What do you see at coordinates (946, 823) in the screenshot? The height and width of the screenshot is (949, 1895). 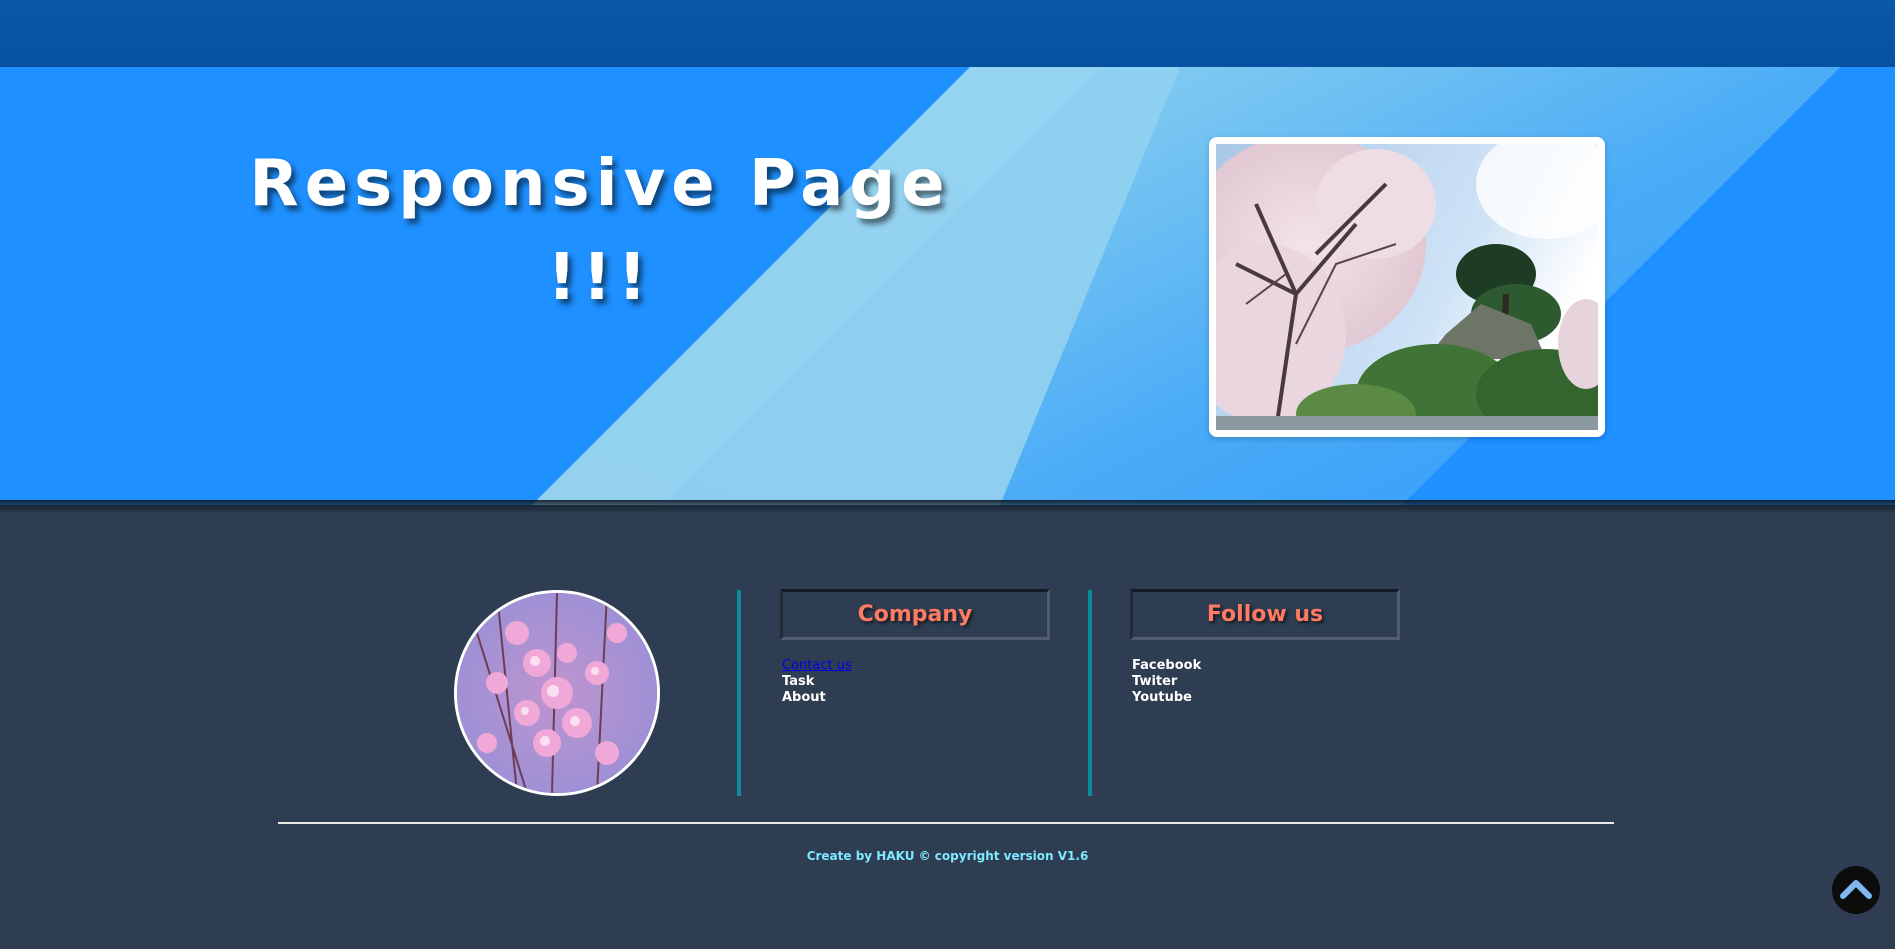 I see `footer-separator` at bounding box center [946, 823].